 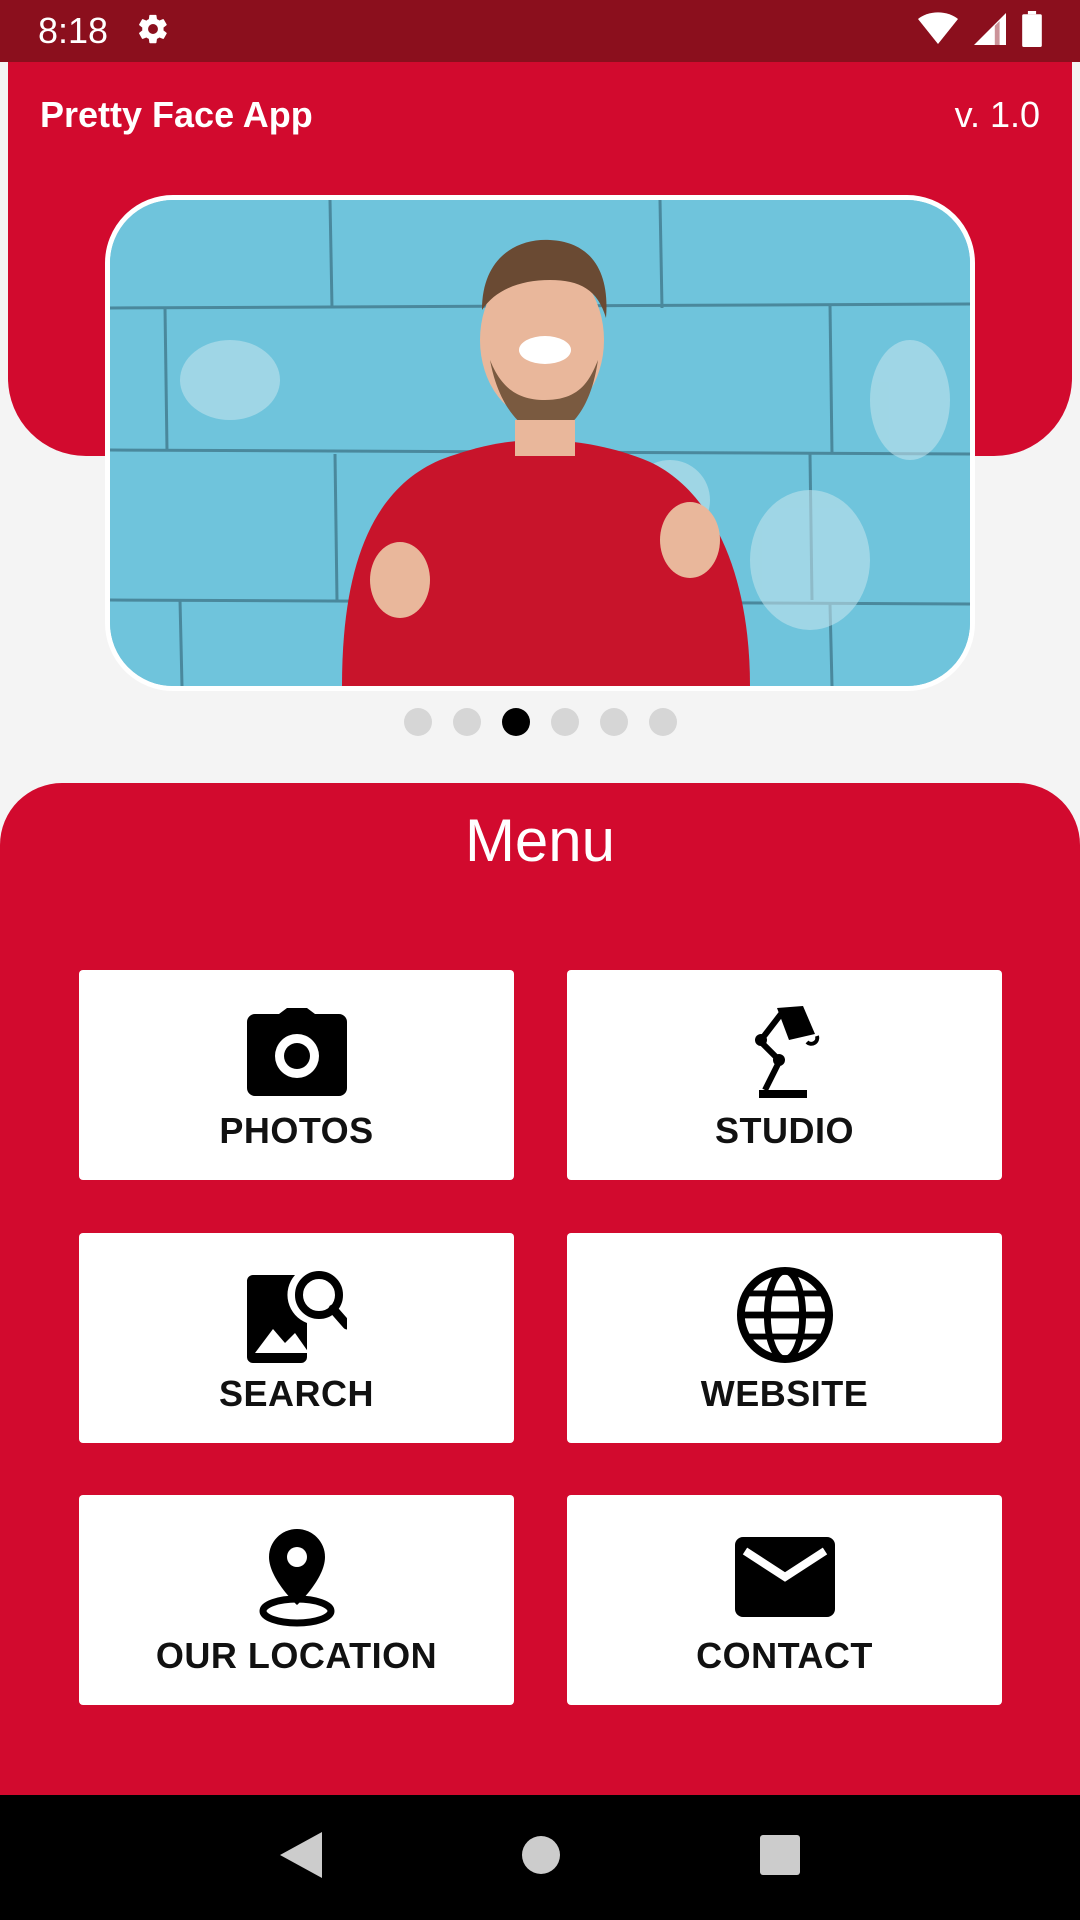 I want to click on photos-button: PHOTOS, so click(x=296, y=1075).